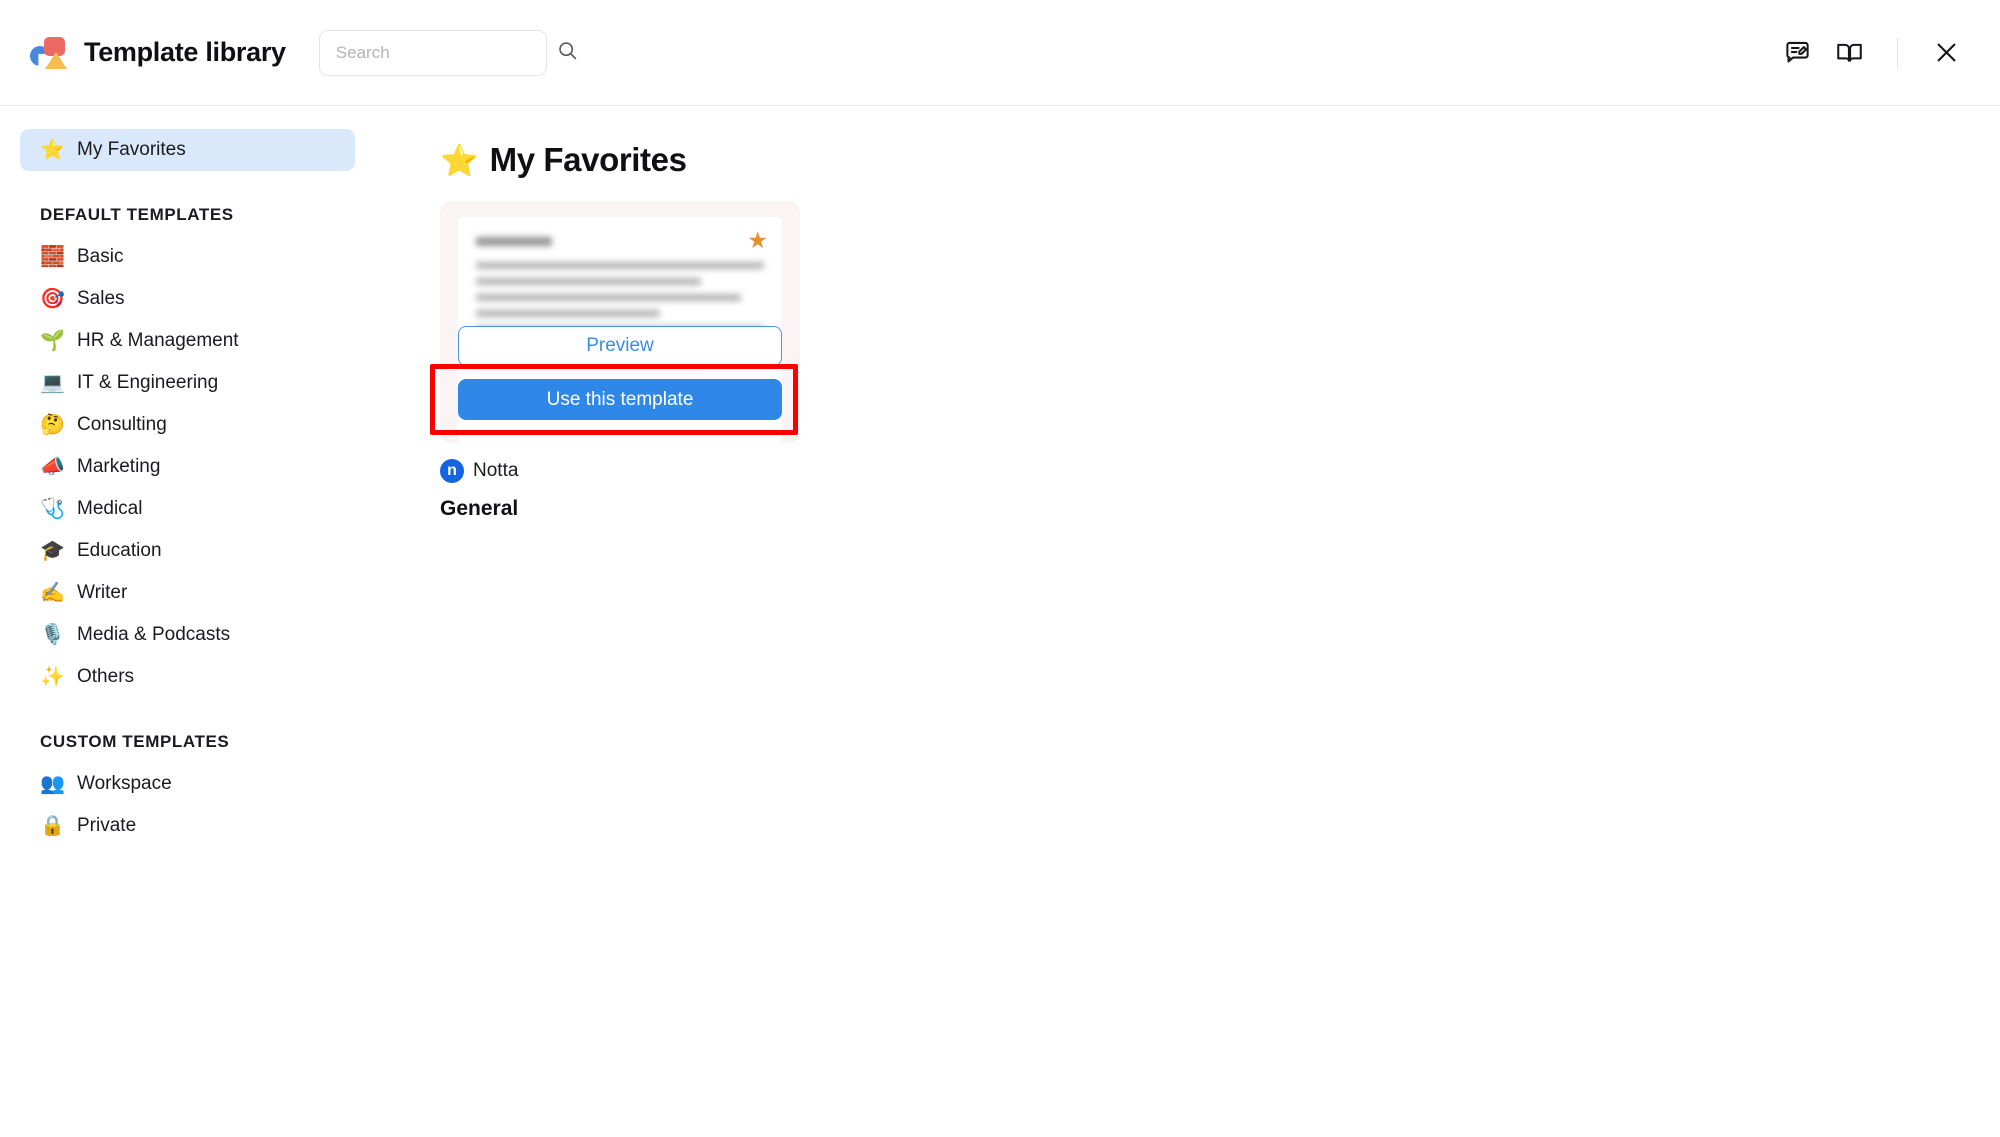 The width and height of the screenshot is (2000, 1137). I want to click on sidebar-item-it-engineering: 💻 IT & Engineering, so click(187, 383).